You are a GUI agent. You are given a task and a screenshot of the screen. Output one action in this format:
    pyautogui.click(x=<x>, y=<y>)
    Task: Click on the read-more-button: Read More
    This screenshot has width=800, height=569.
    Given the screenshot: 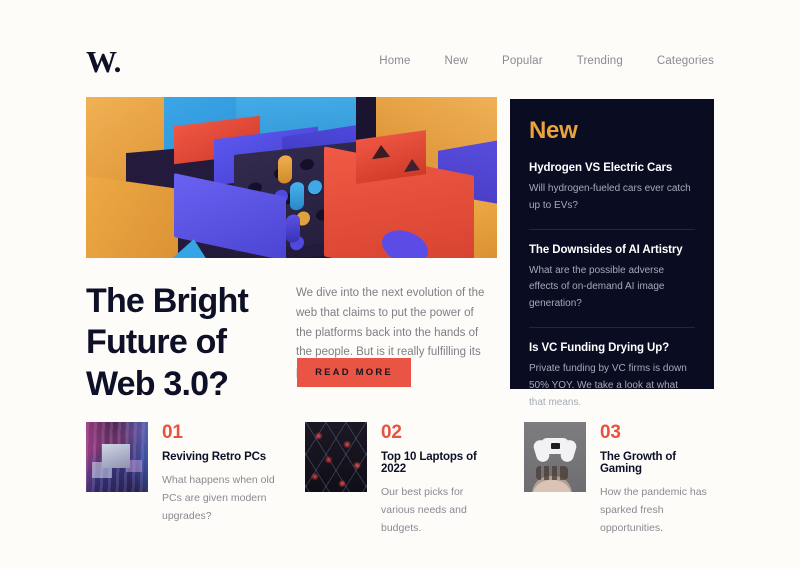 What is the action you would take?
    pyautogui.click(x=354, y=372)
    